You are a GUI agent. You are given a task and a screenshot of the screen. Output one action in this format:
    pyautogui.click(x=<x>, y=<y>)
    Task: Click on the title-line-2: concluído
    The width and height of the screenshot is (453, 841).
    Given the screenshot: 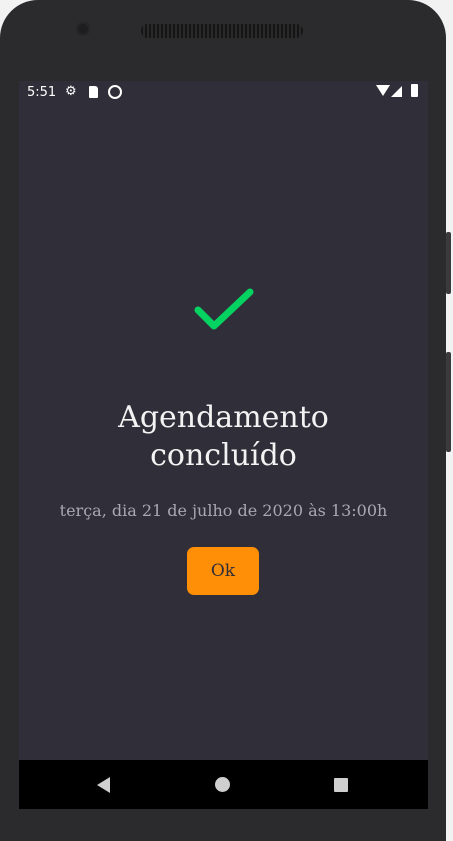 What is the action you would take?
    pyautogui.click(x=223, y=455)
    